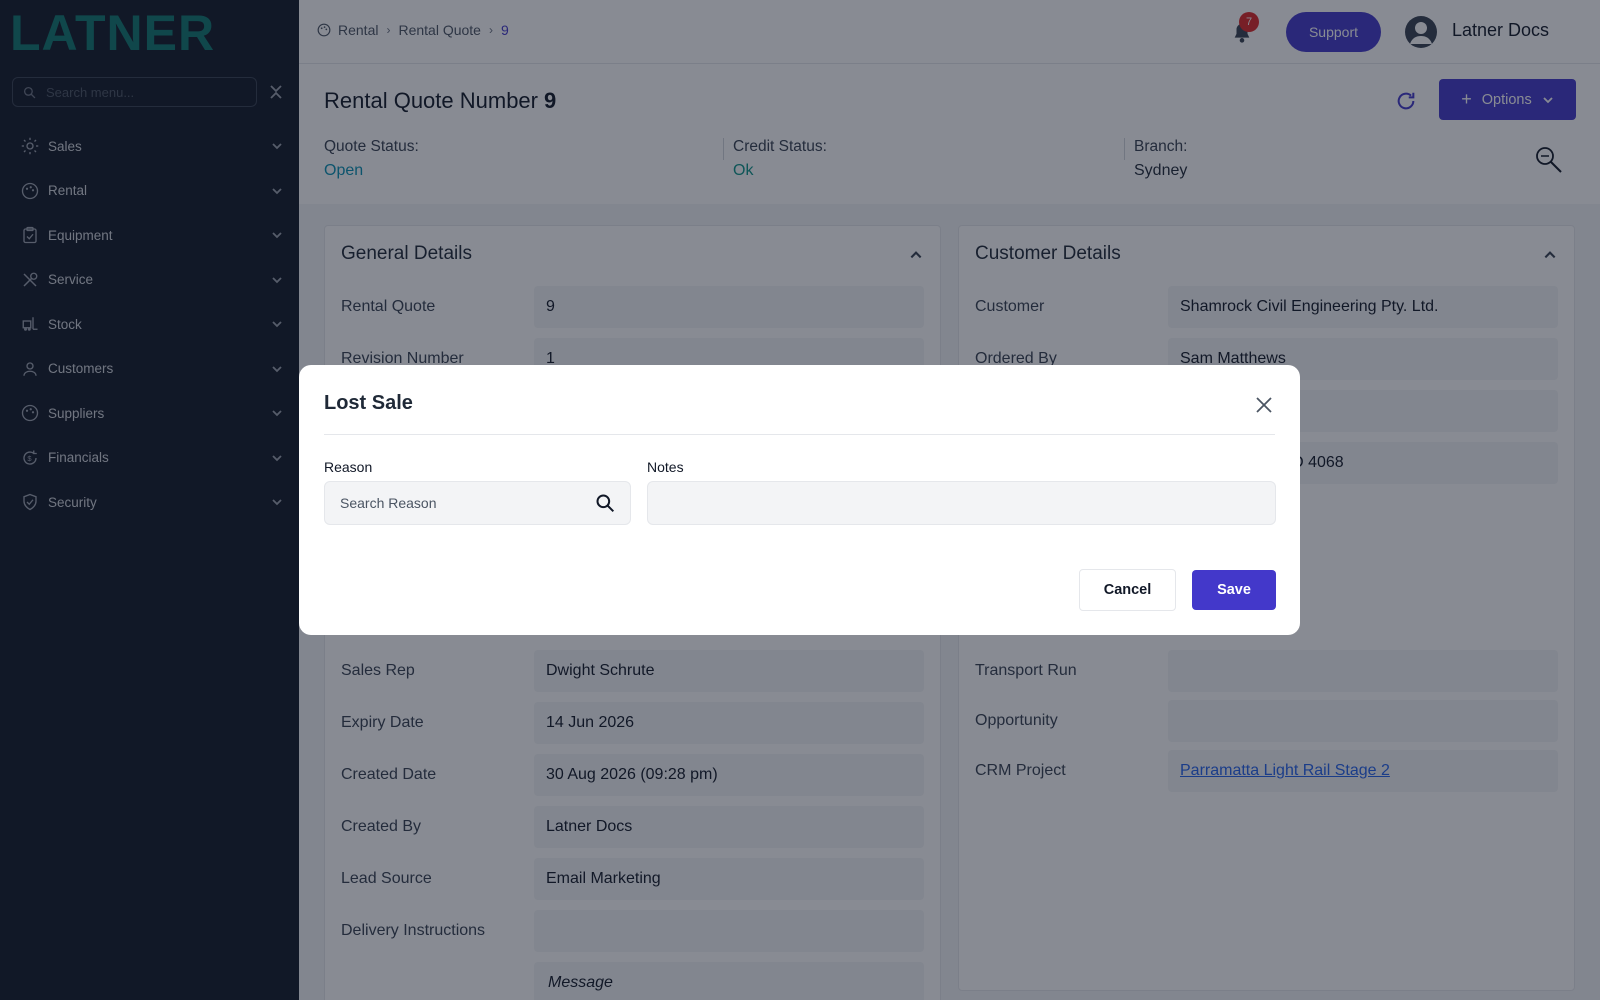 The height and width of the screenshot is (1000, 1600). I want to click on dialog-divider, so click(799, 434).